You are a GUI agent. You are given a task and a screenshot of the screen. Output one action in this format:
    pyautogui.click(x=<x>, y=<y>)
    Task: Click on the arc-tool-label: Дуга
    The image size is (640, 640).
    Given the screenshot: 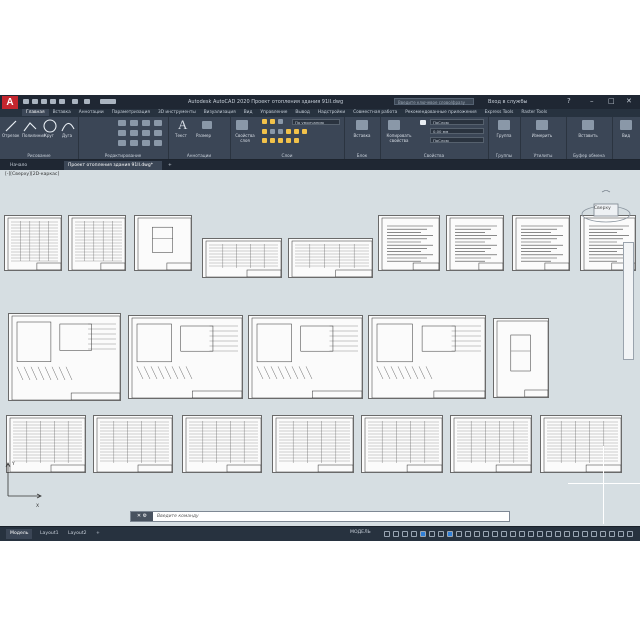 What is the action you would take?
    pyautogui.click(x=67, y=135)
    